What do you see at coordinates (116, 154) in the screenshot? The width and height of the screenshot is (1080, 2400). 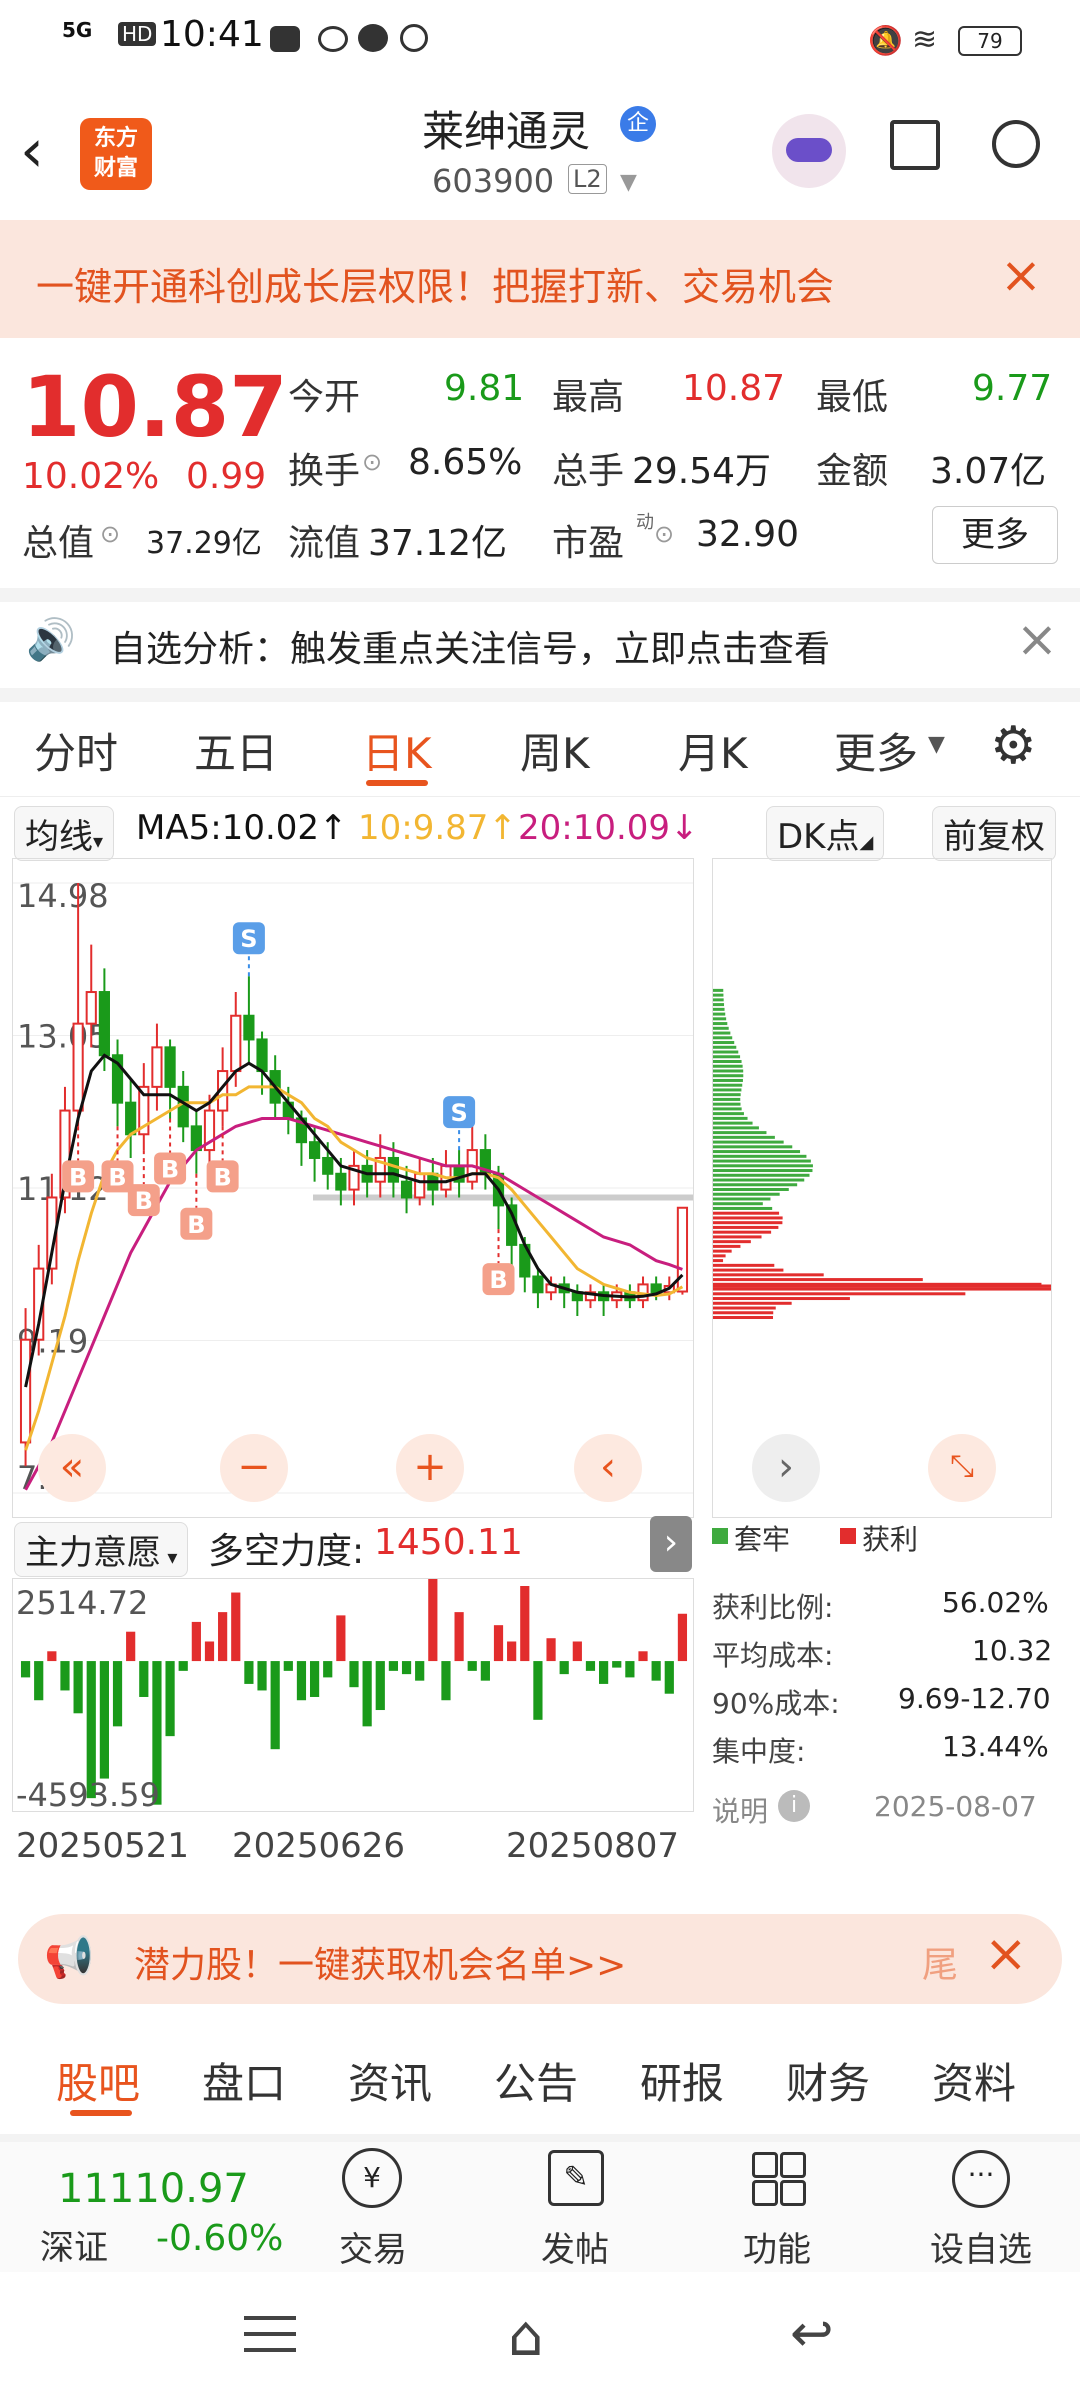 I see `app-logo: 东方 财富` at bounding box center [116, 154].